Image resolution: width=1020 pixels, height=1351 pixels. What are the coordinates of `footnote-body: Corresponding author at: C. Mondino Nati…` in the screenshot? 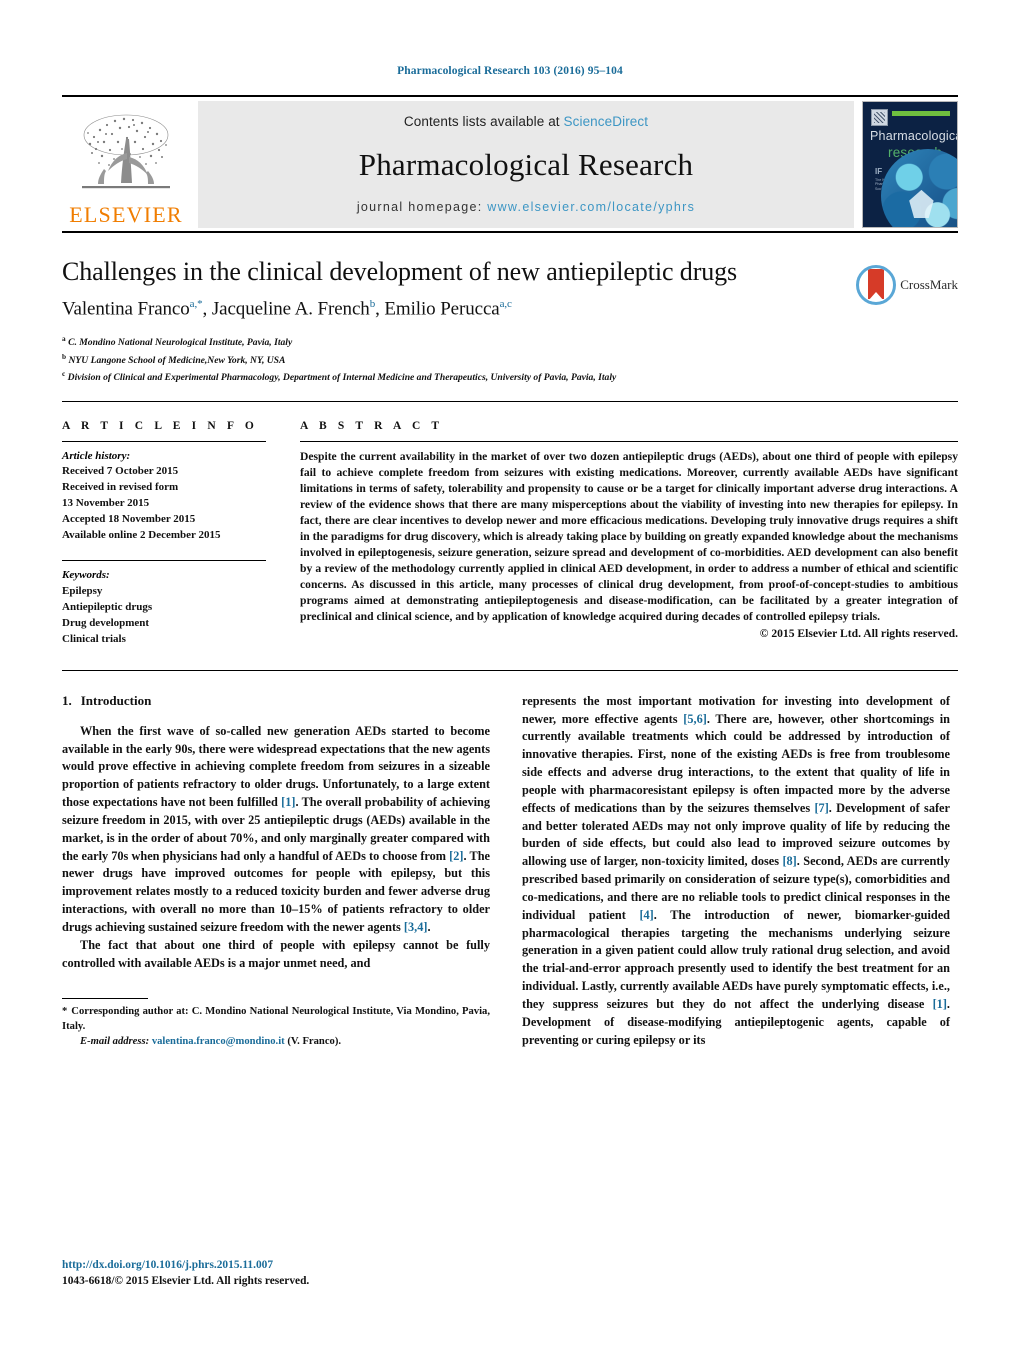 It's located at (276, 1019).